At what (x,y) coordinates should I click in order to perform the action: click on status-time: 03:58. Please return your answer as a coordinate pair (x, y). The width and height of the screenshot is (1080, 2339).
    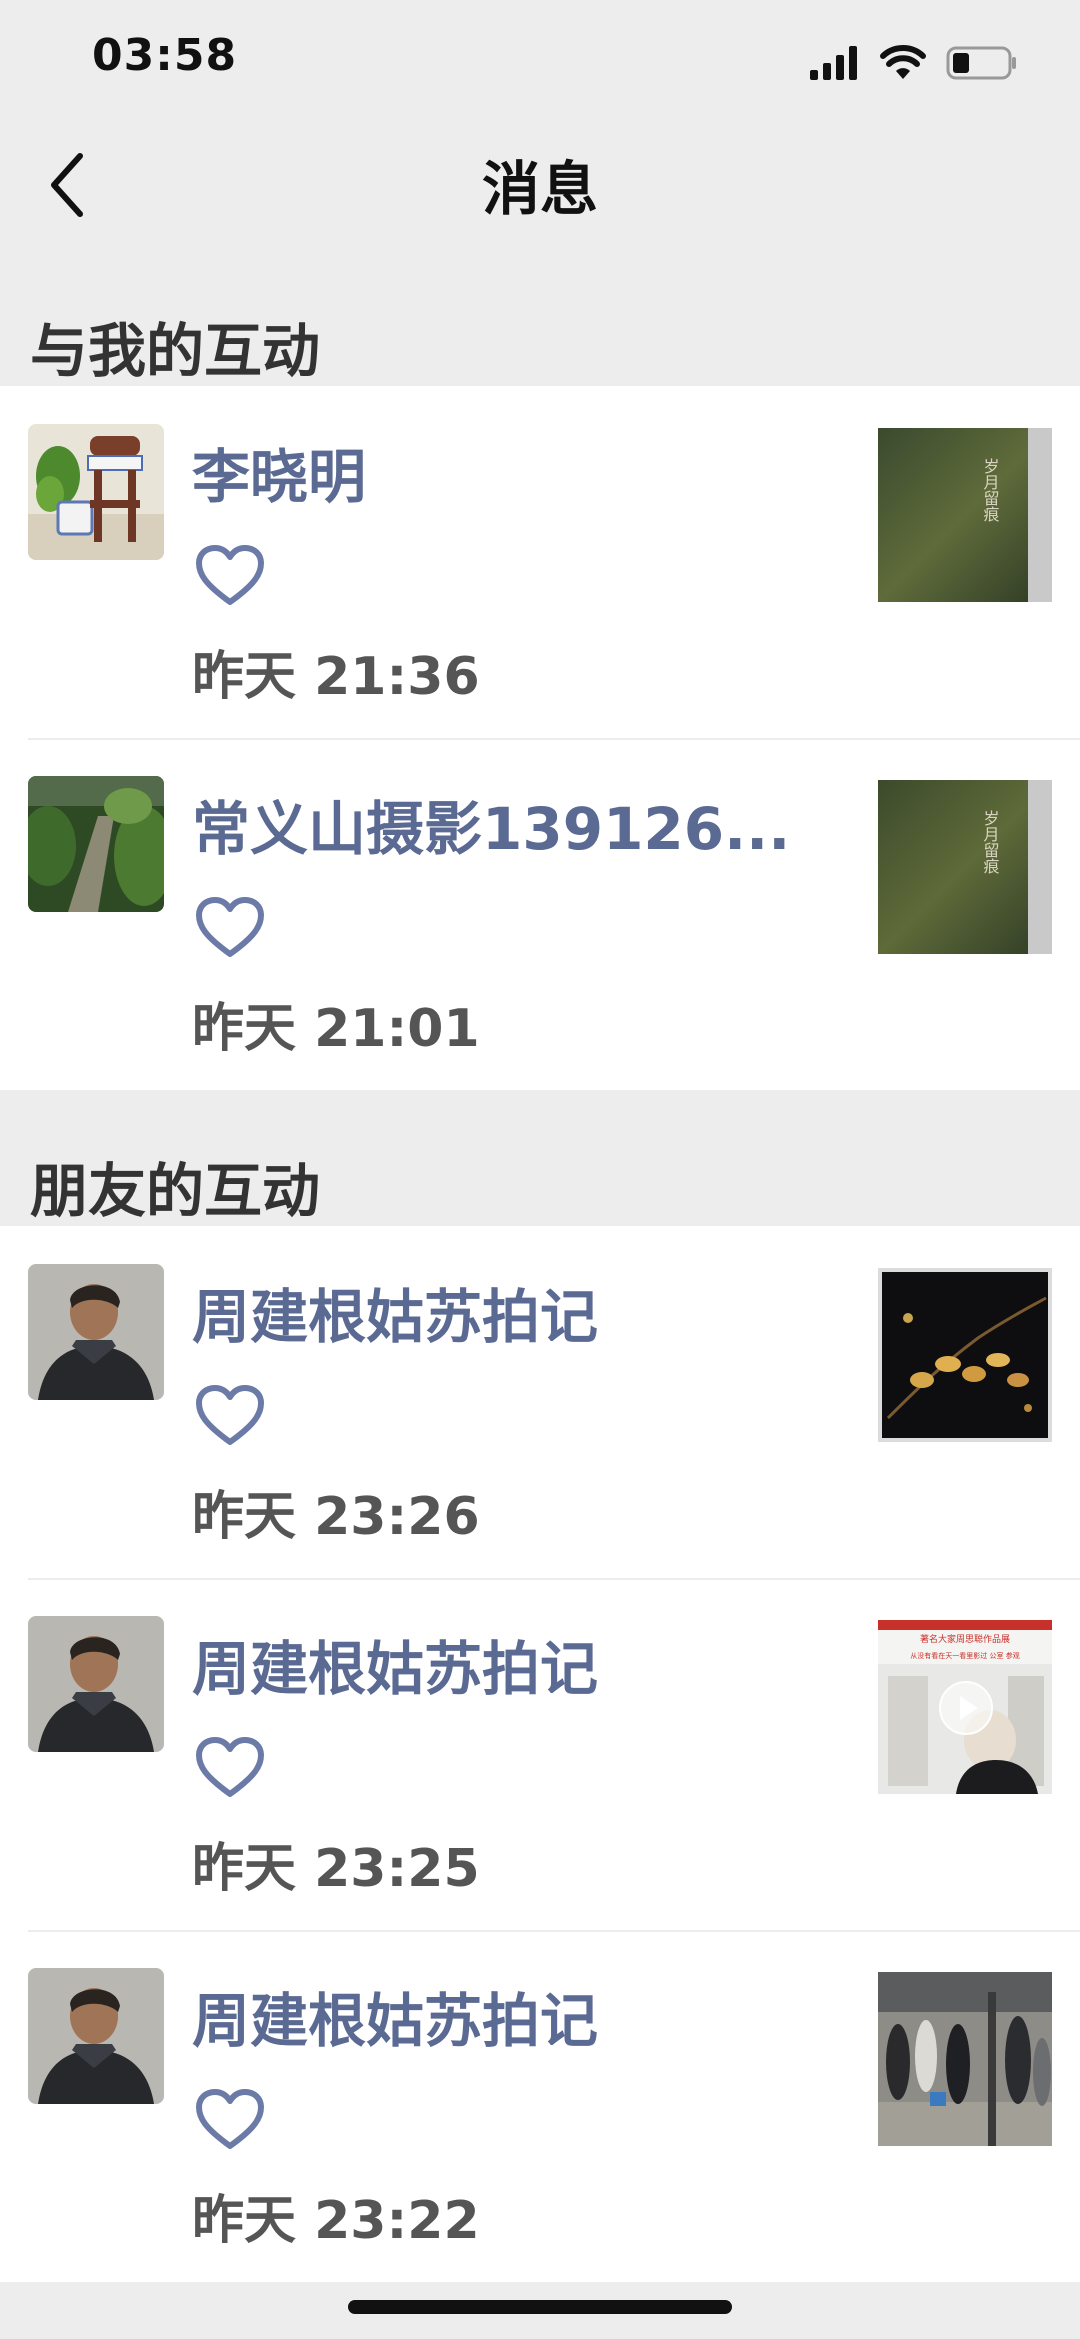
    Looking at the image, I should click on (165, 55).